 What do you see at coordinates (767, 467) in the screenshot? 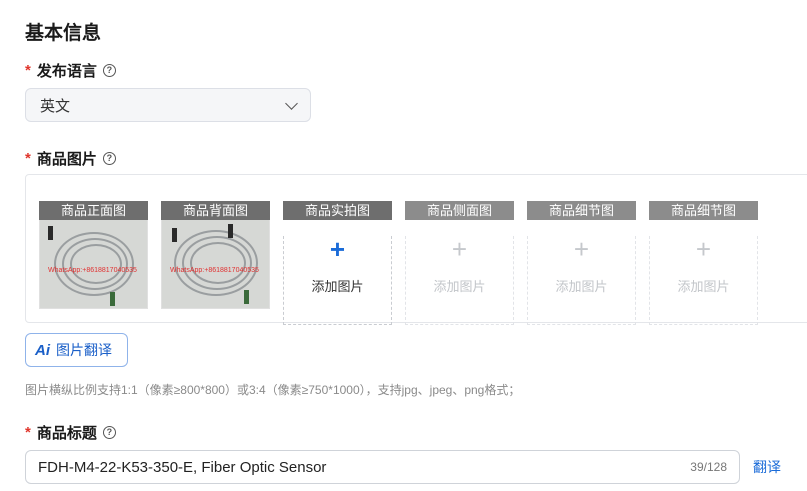
I see `translate-link: 翻译` at bounding box center [767, 467].